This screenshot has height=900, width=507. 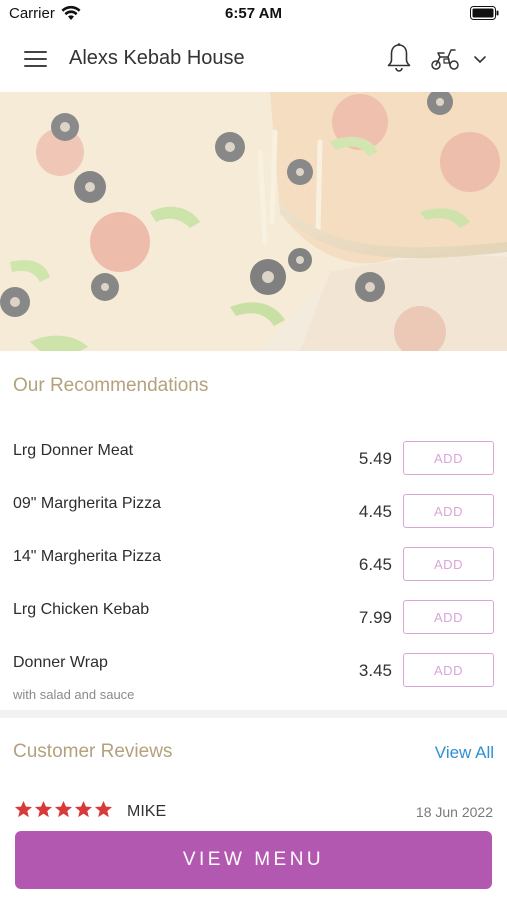 What do you see at coordinates (253, 812) in the screenshot?
I see `review-item: MIKE 18 Jun 2022` at bounding box center [253, 812].